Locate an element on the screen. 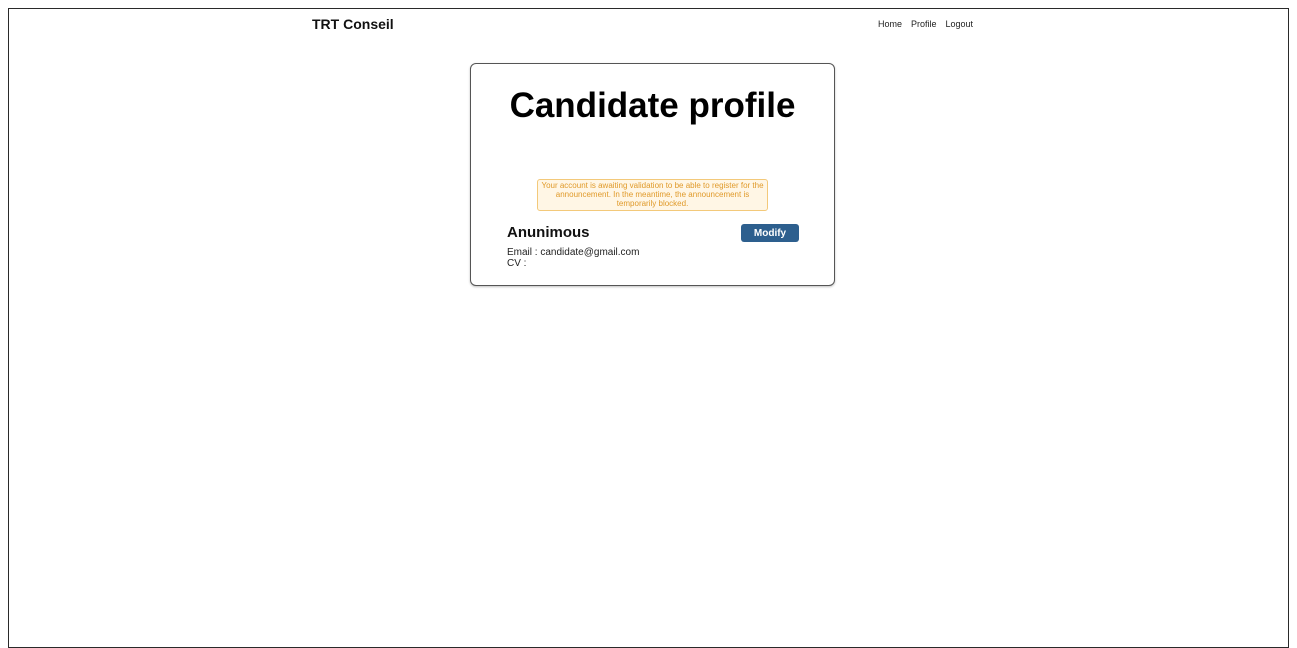 This screenshot has width=1297, height=648. top-navbar: TRT Conseil Home Profile Logout is located at coordinates (648, 25).